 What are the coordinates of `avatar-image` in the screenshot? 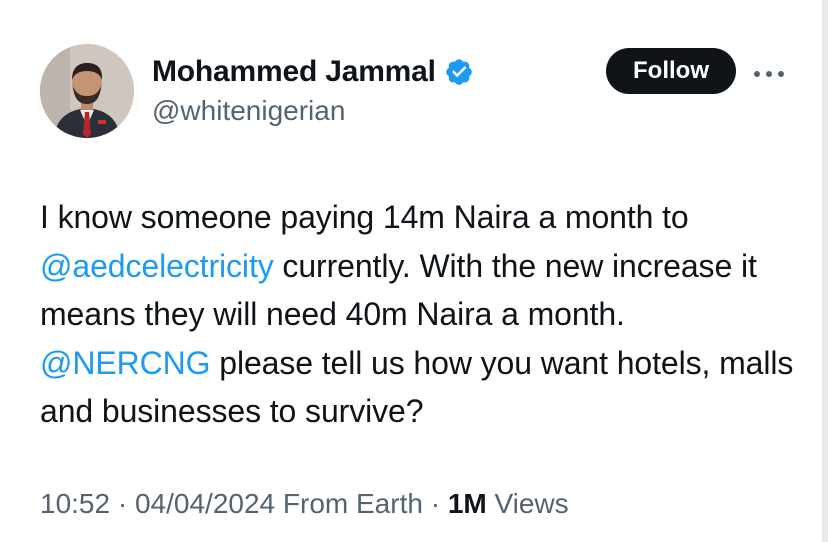 It's located at (87, 91).